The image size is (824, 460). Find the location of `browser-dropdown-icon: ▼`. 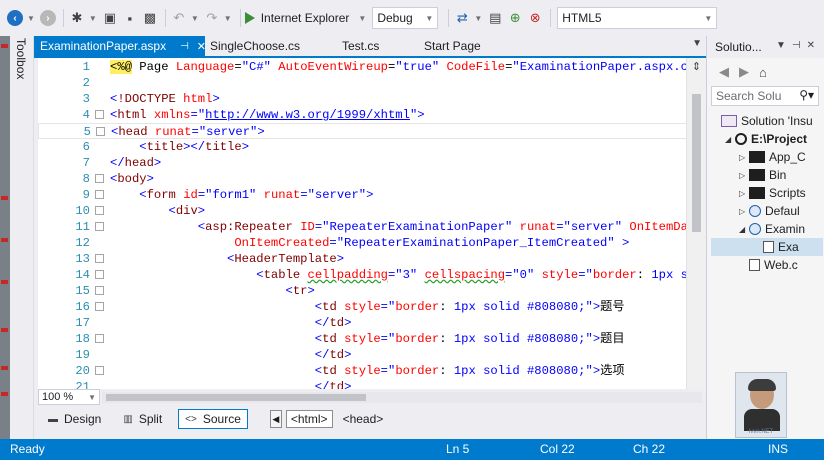

browser-dropdown-icon: ▼ is located at coordinates (362, 18).